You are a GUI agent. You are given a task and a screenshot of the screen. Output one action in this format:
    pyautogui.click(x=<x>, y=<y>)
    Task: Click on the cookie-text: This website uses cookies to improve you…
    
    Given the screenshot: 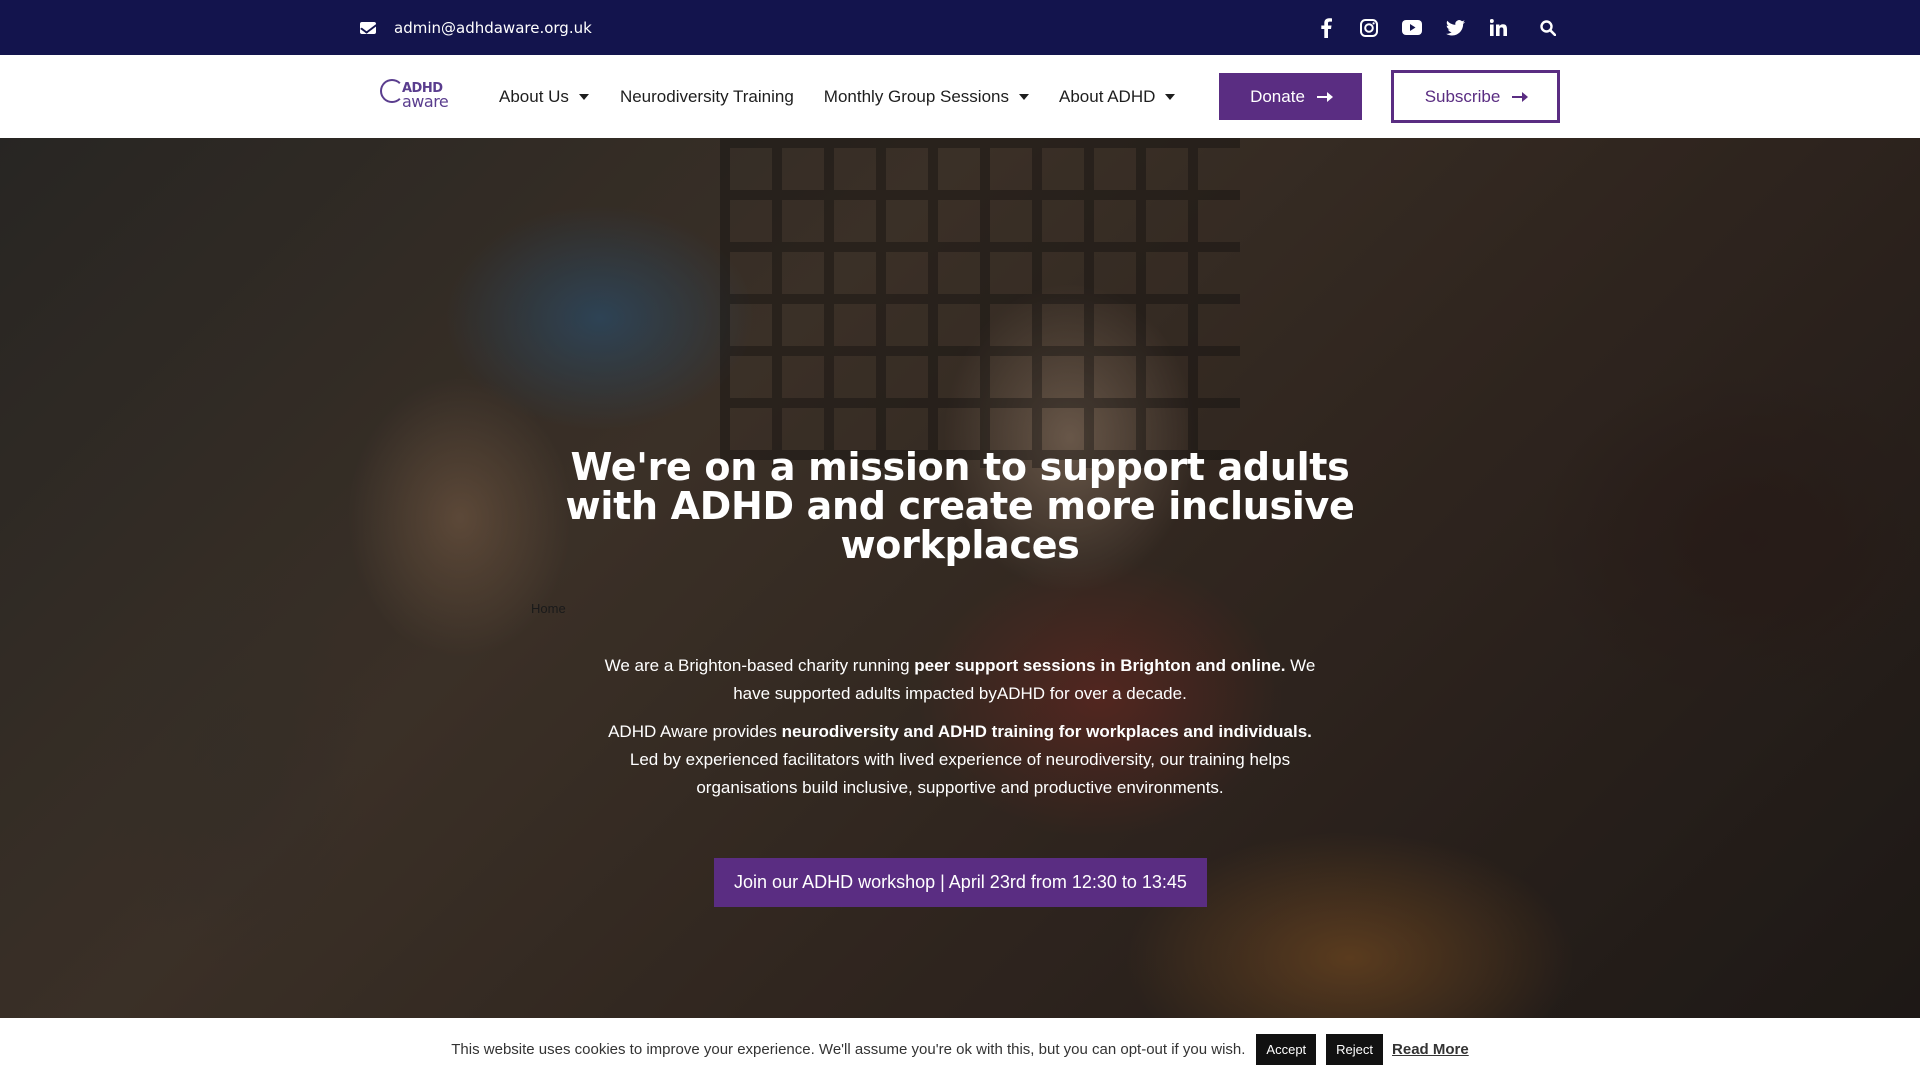 What is the action you would take?
    pyautogui.click(x=848, y=1049)
    